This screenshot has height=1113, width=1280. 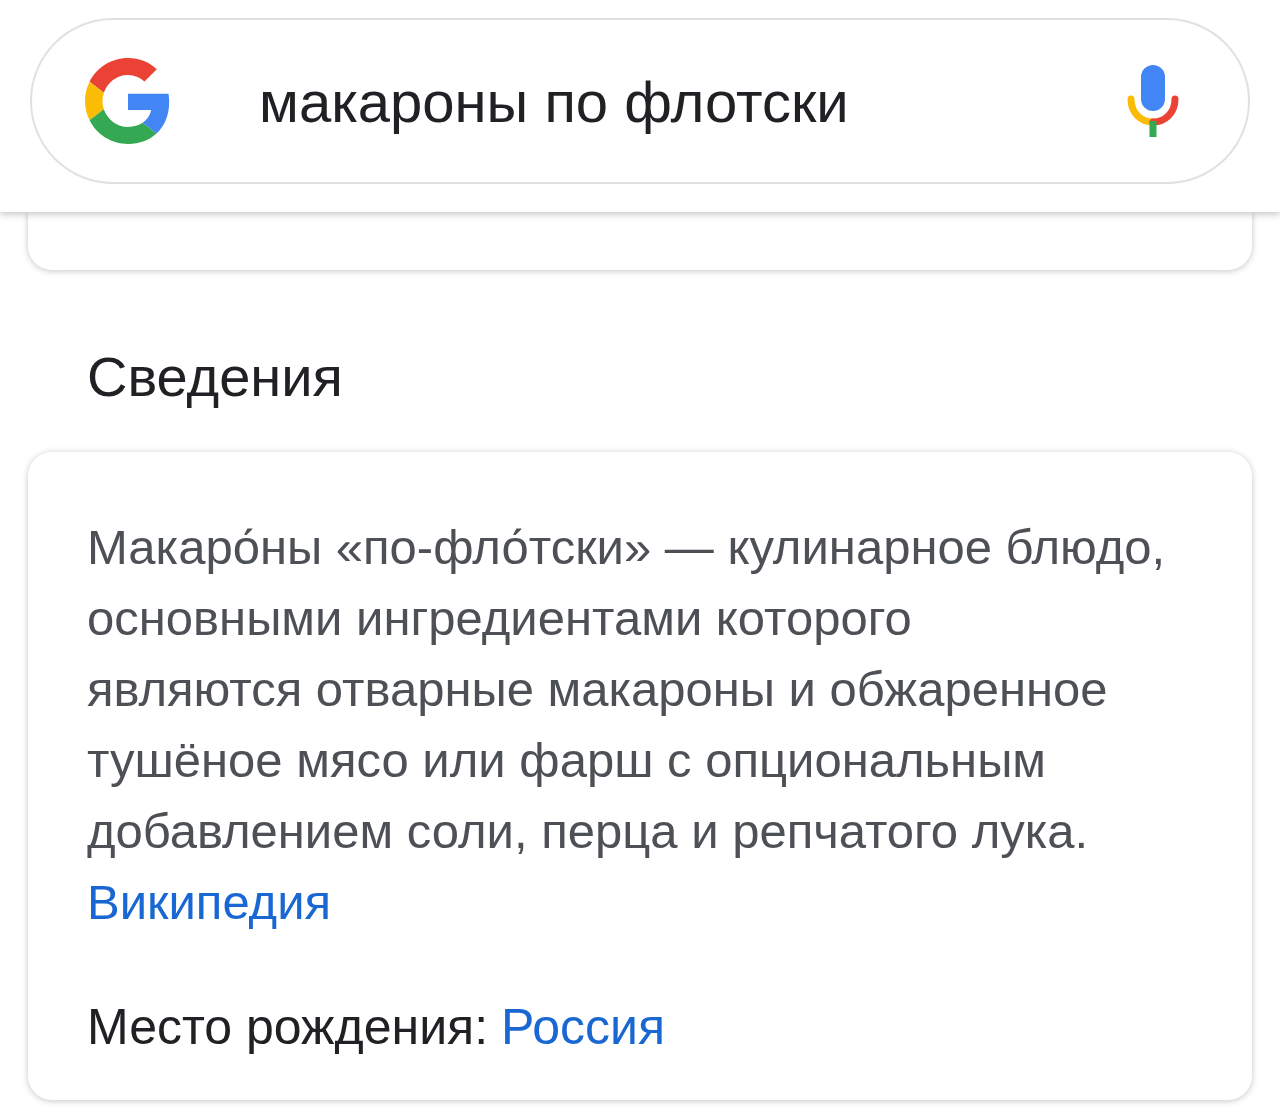 What do you see at coordinates (215, 377) in the screenshot?
I see `section-heading: Сведения` at bounding box center [215, 377].